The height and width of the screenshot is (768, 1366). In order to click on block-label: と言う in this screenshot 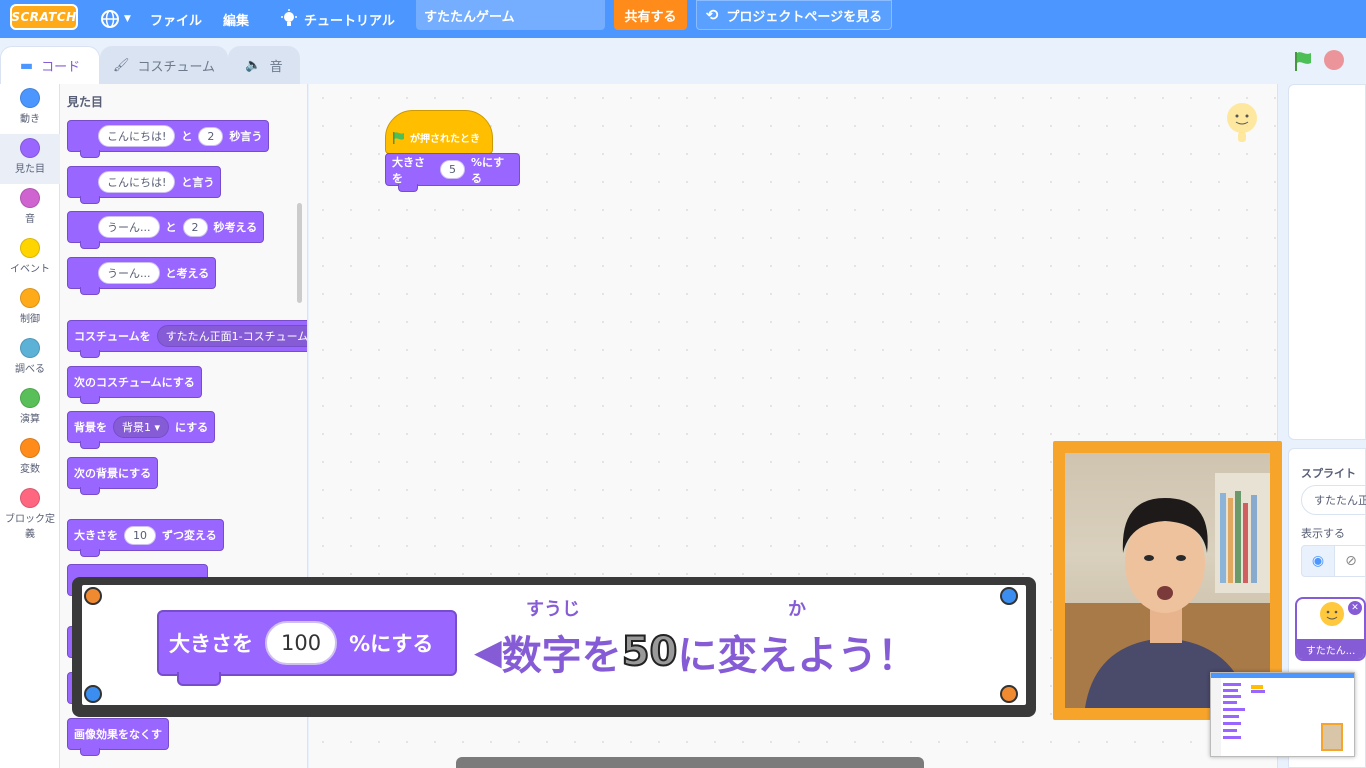, I will do `click(198, 182)`.